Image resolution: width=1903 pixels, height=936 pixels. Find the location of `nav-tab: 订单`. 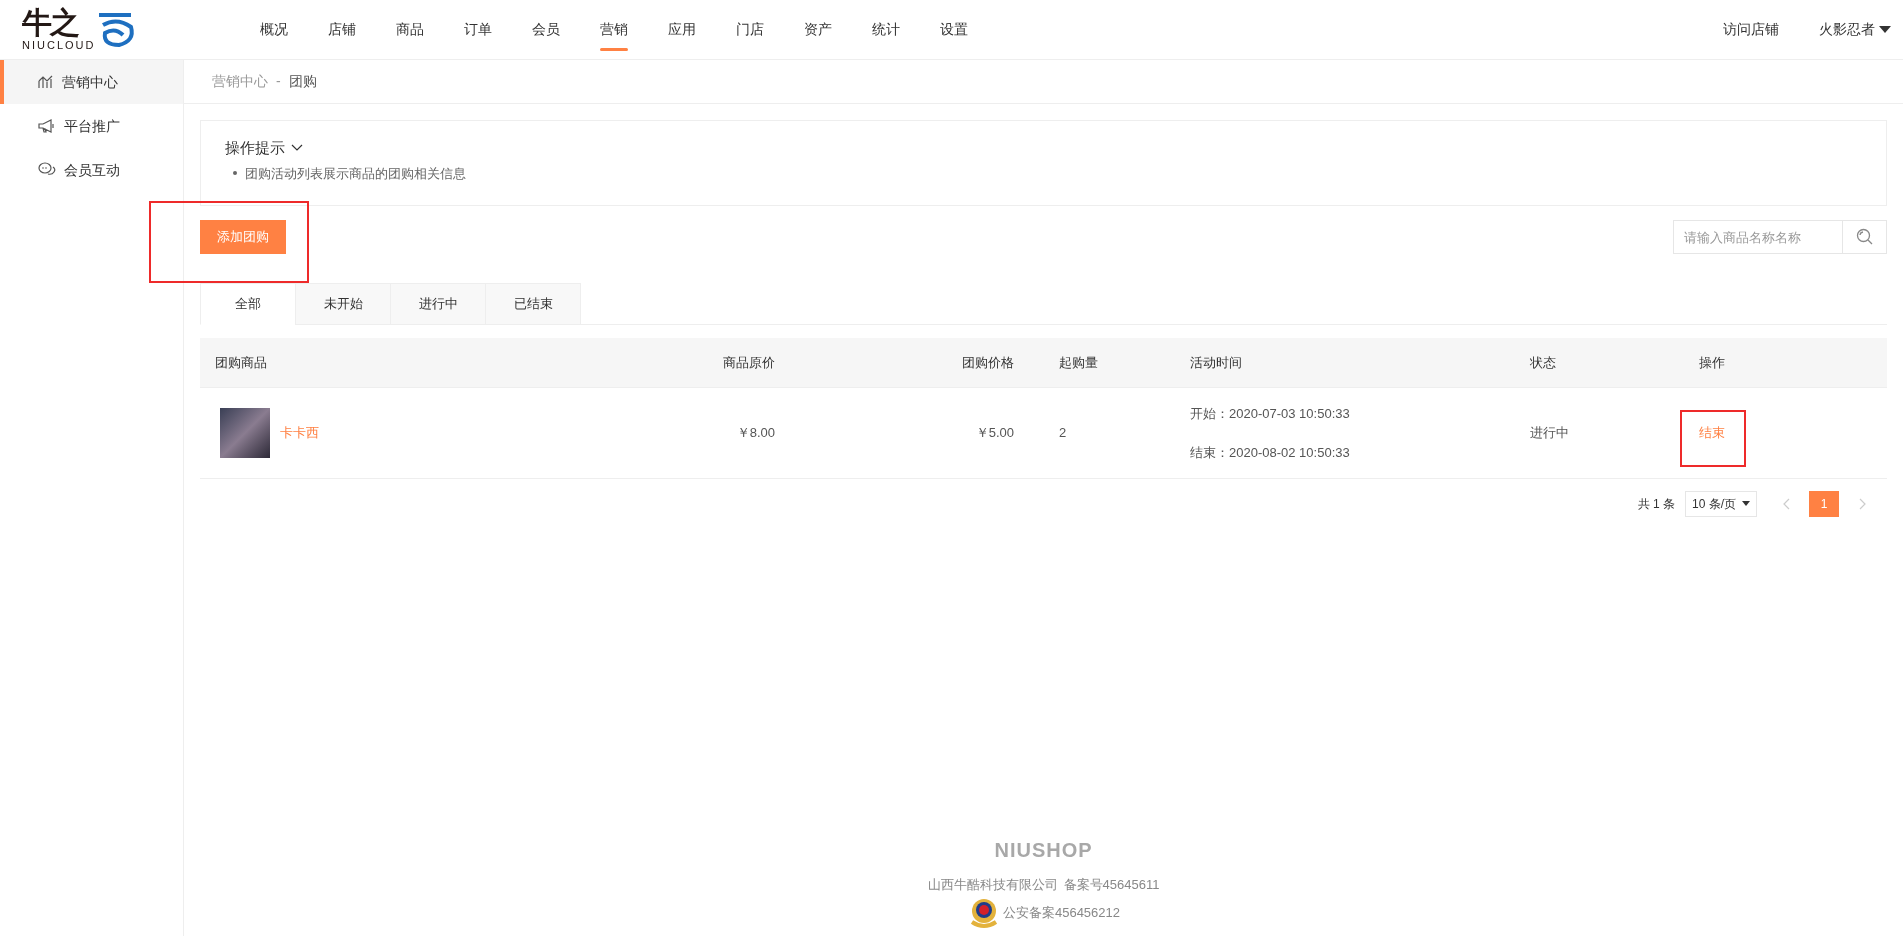

nav-tab: 订单 is located at coordinates (478, 29).